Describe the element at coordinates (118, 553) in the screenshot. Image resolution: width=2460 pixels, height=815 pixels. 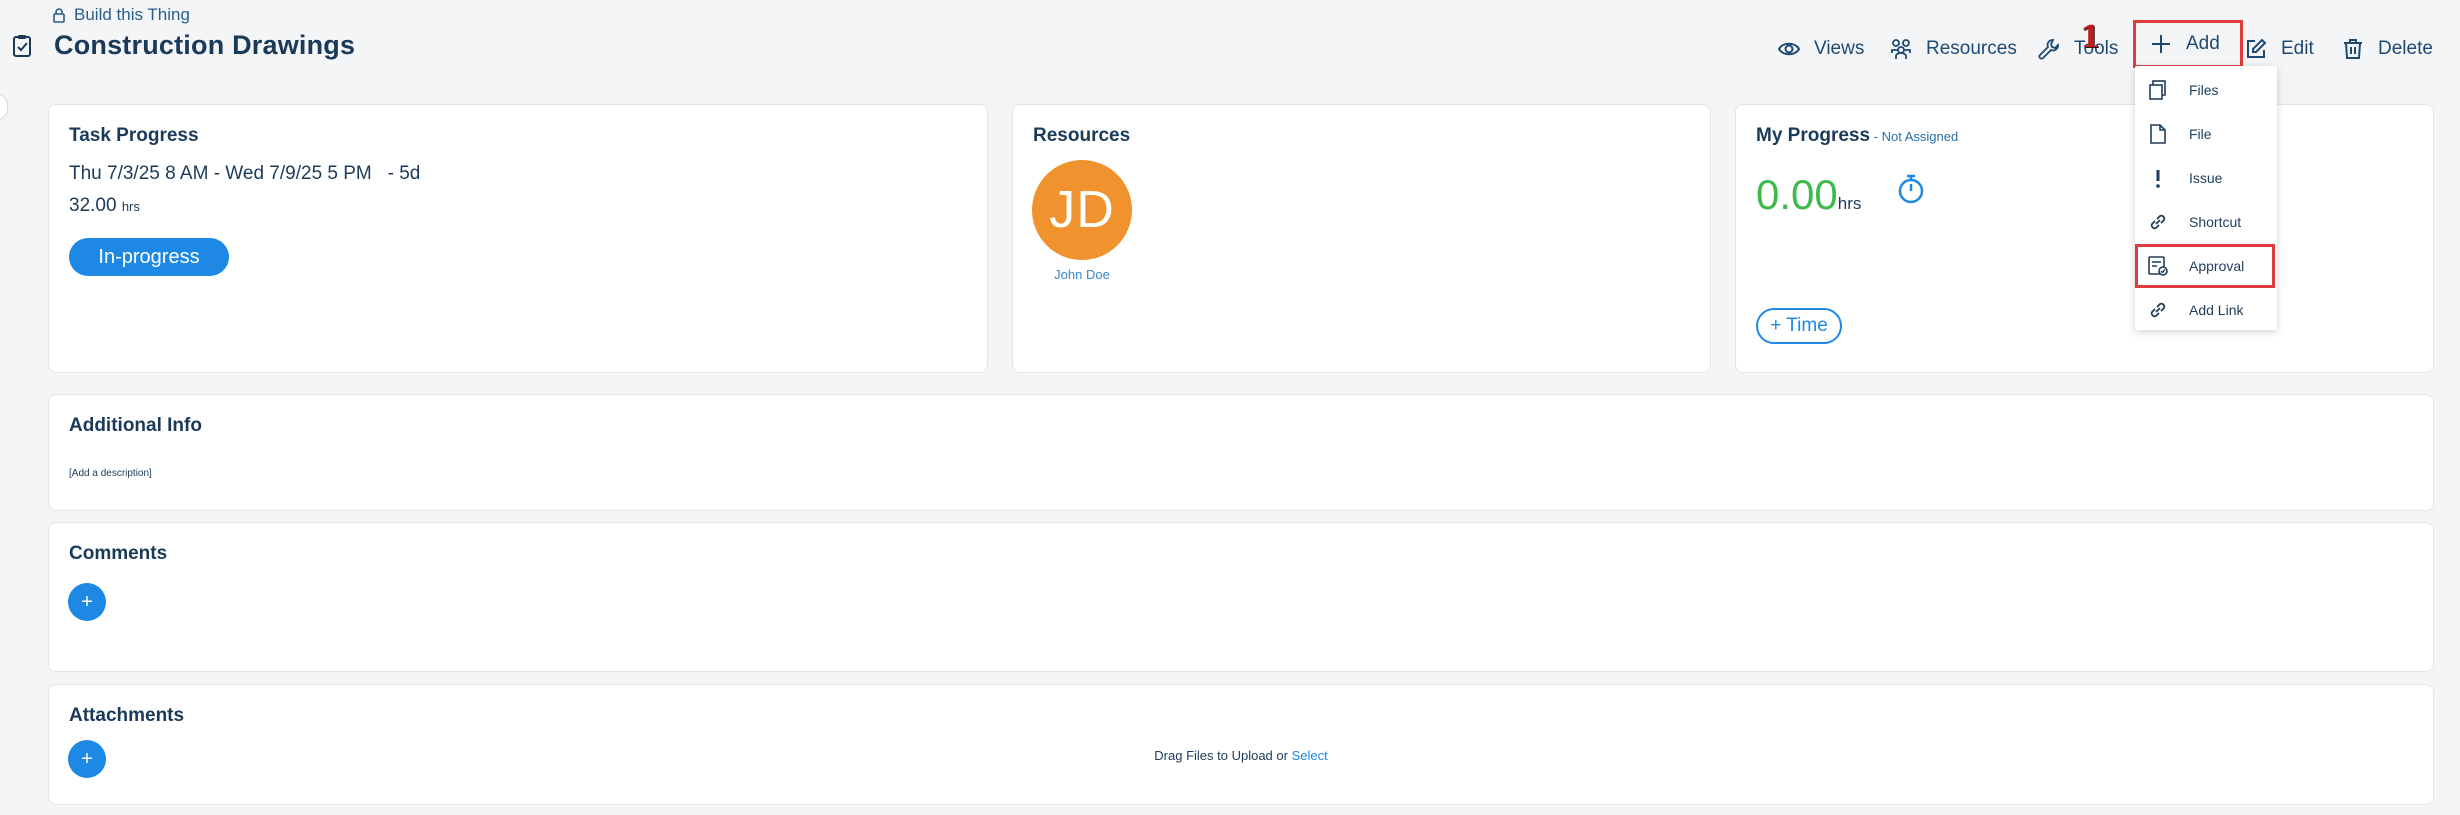
I see `comments-heading: Comments` at that location.